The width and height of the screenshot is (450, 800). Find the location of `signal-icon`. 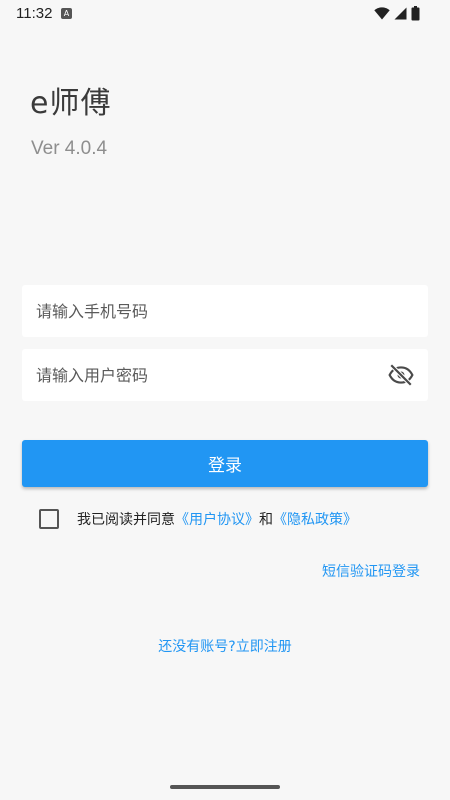

signal-icon is located at coordinates (400, 13).